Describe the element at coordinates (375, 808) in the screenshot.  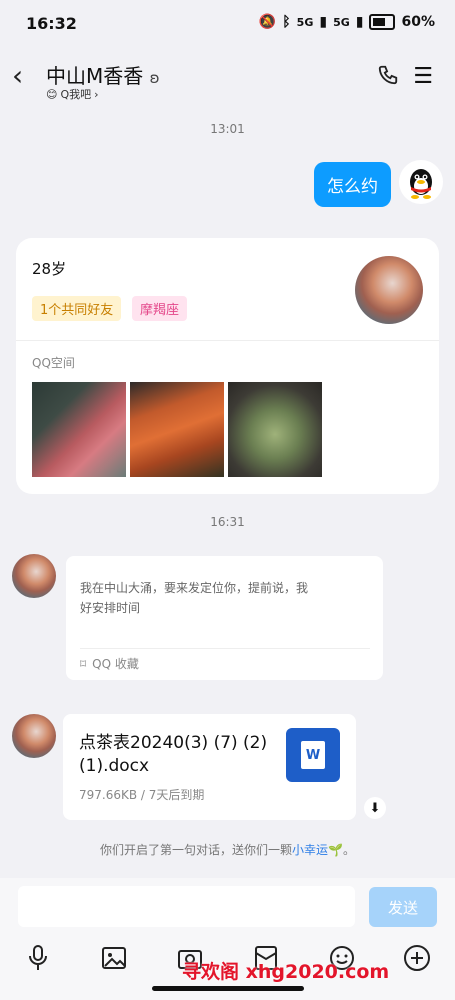
I see `download-icon: ⬇` at that location.